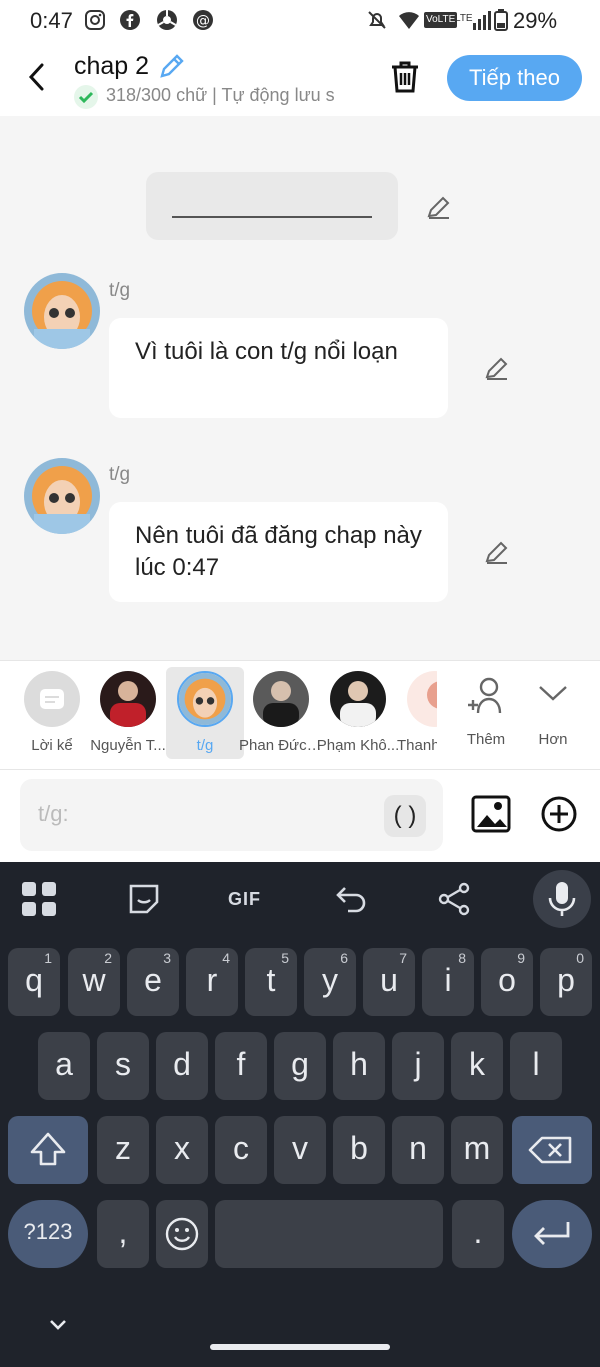 The width and height of the screenshot is (600, 1367). Describe the element at coordinates (58, 1325) in the screenshot. I see `hide-keyboard-icon` at that location.